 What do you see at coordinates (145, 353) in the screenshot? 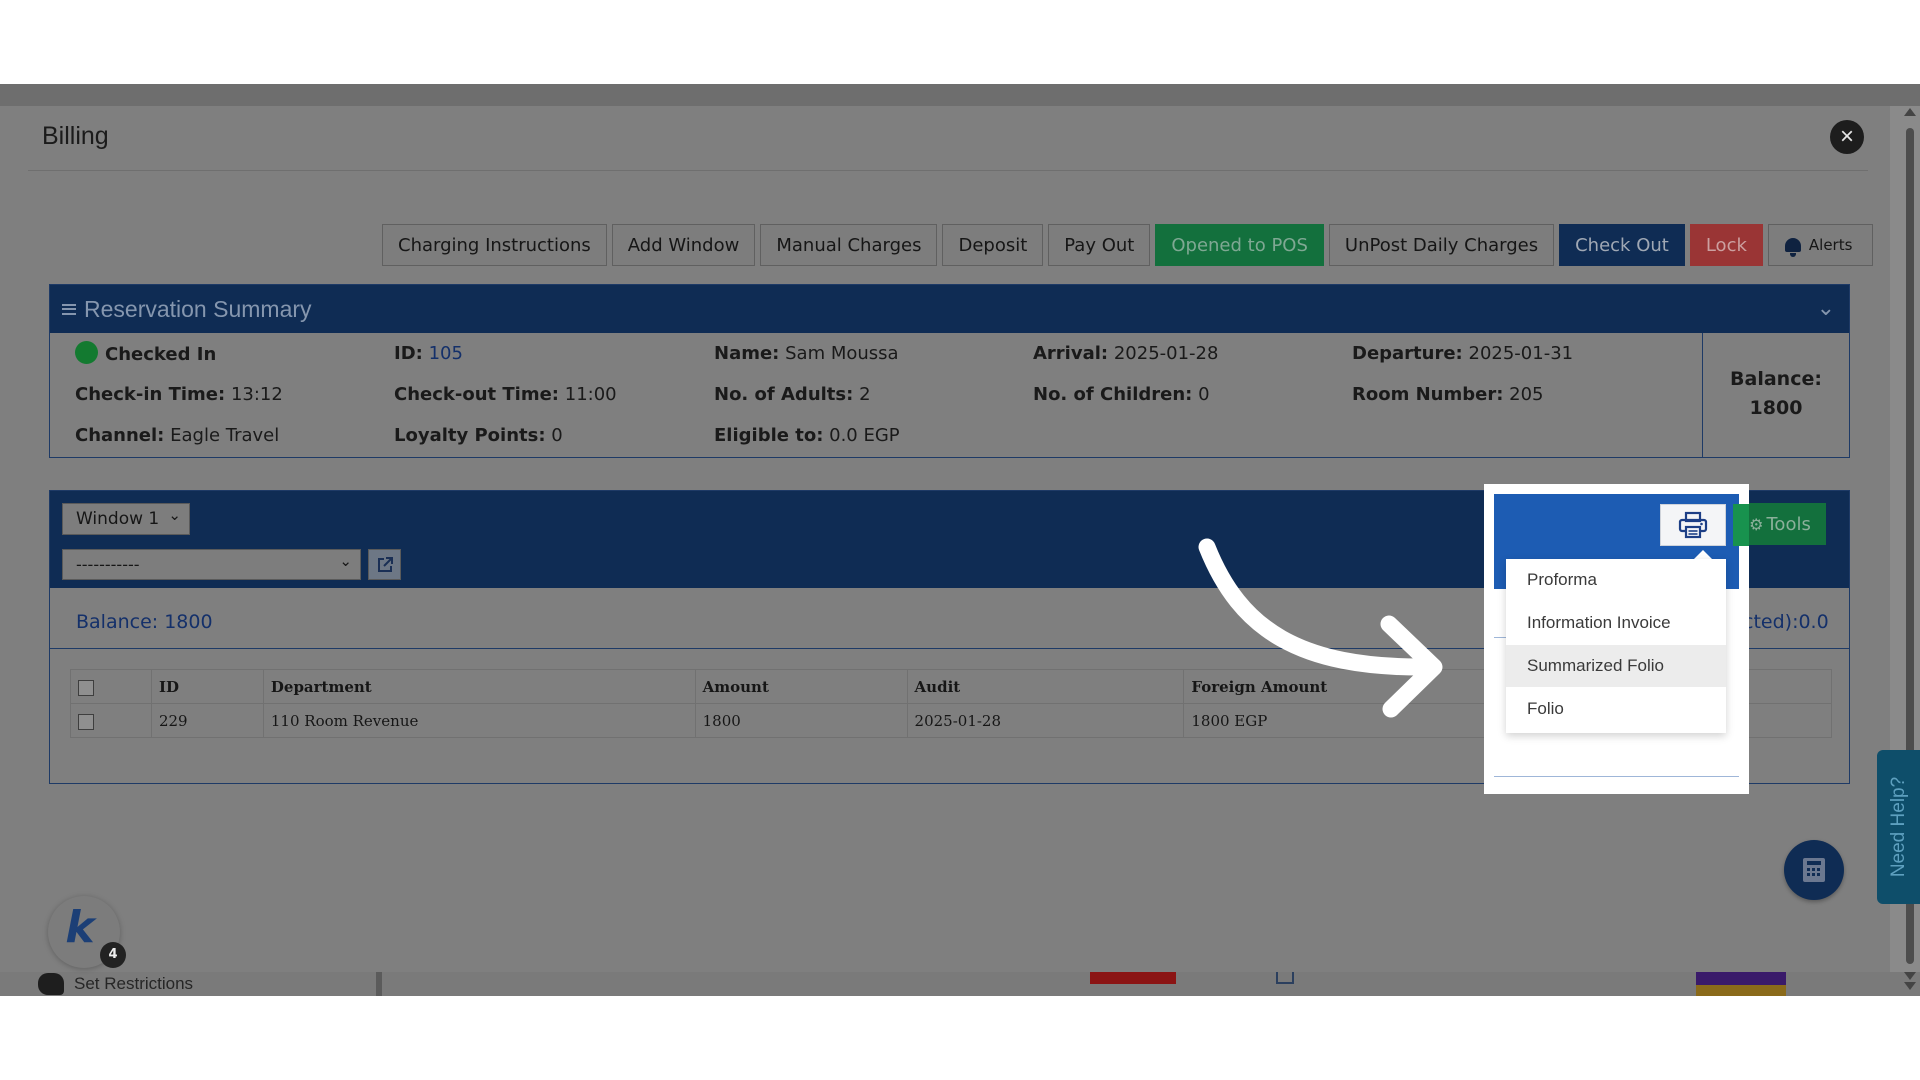
I see `status-field: Checked In` at bounding box center [145, 353].